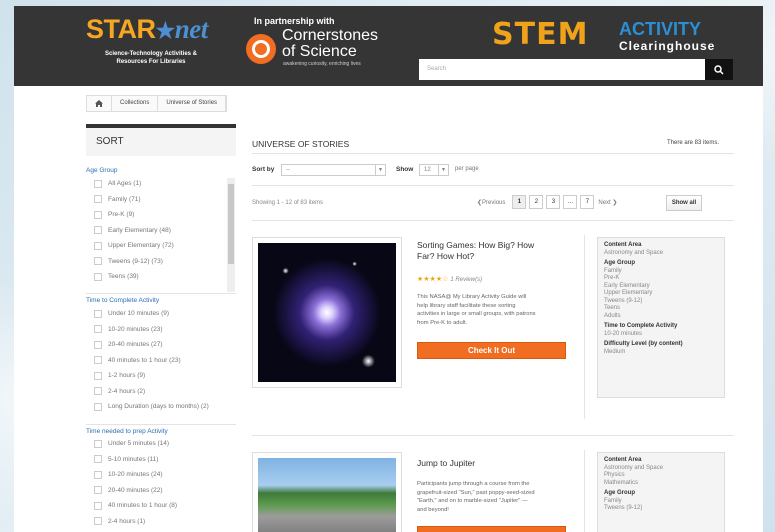 The width and height of the screenshot is (775, 532). I want to click on facet-option-label: 20-40 minutes (27), so click(135, 345).